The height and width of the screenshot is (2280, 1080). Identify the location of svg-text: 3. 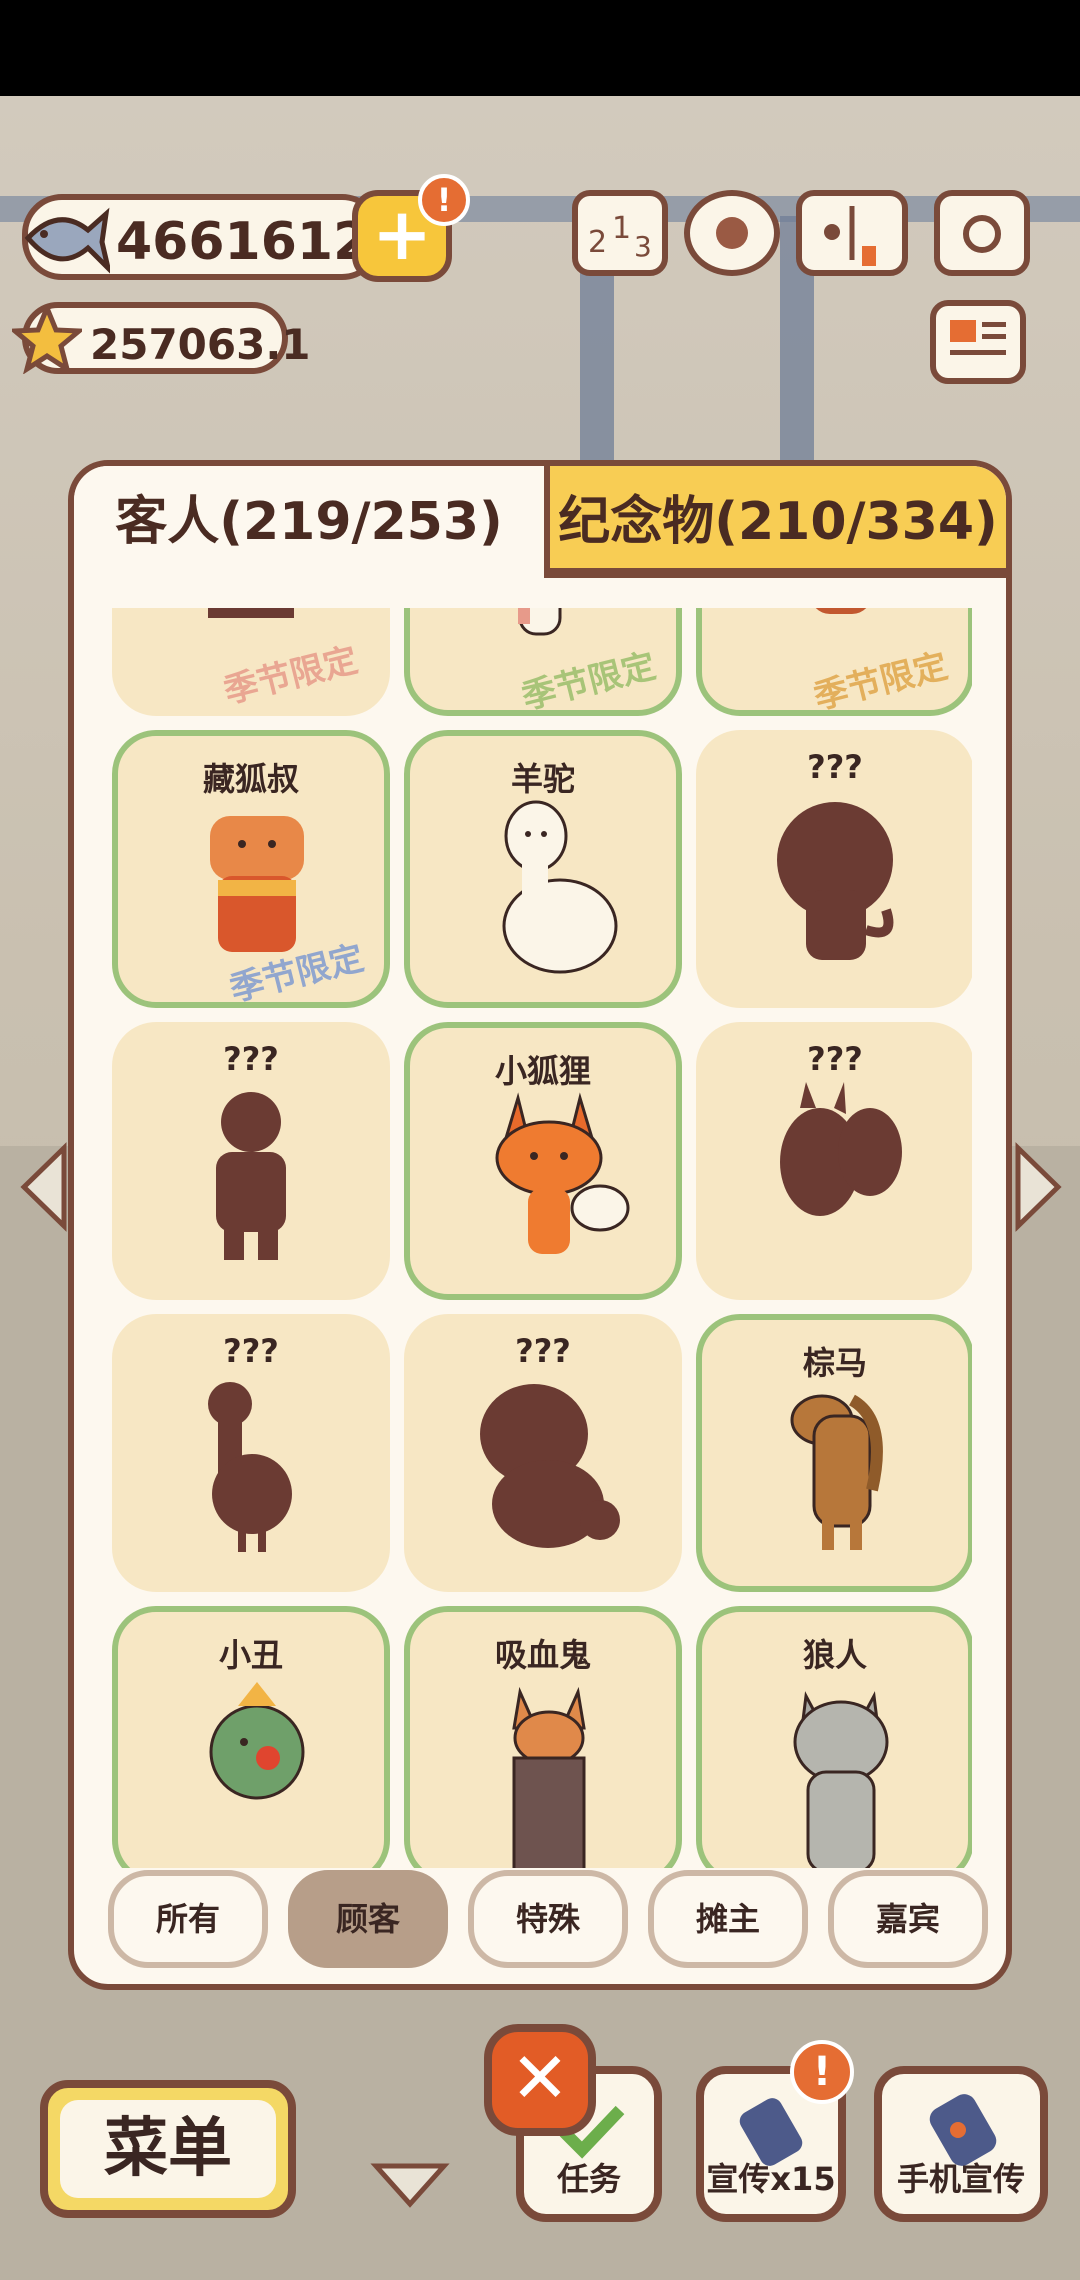
(643, 246).